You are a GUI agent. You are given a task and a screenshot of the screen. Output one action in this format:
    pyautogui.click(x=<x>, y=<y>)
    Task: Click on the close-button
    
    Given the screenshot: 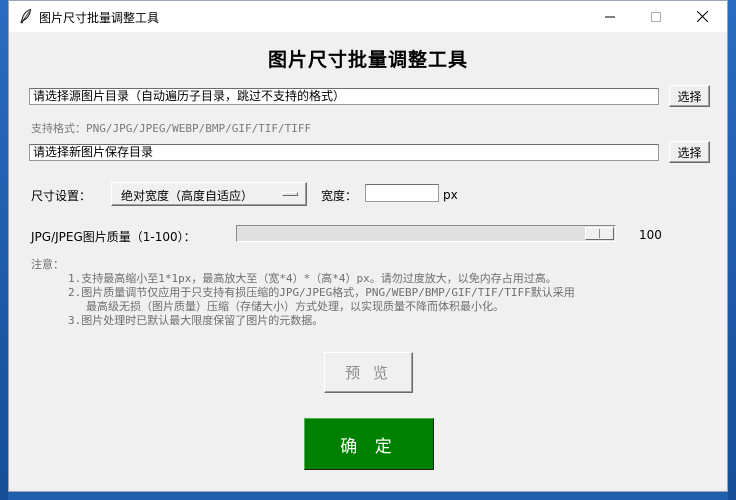 What is the action you would take?
    pyautogui.click(x=702, y=16)
    